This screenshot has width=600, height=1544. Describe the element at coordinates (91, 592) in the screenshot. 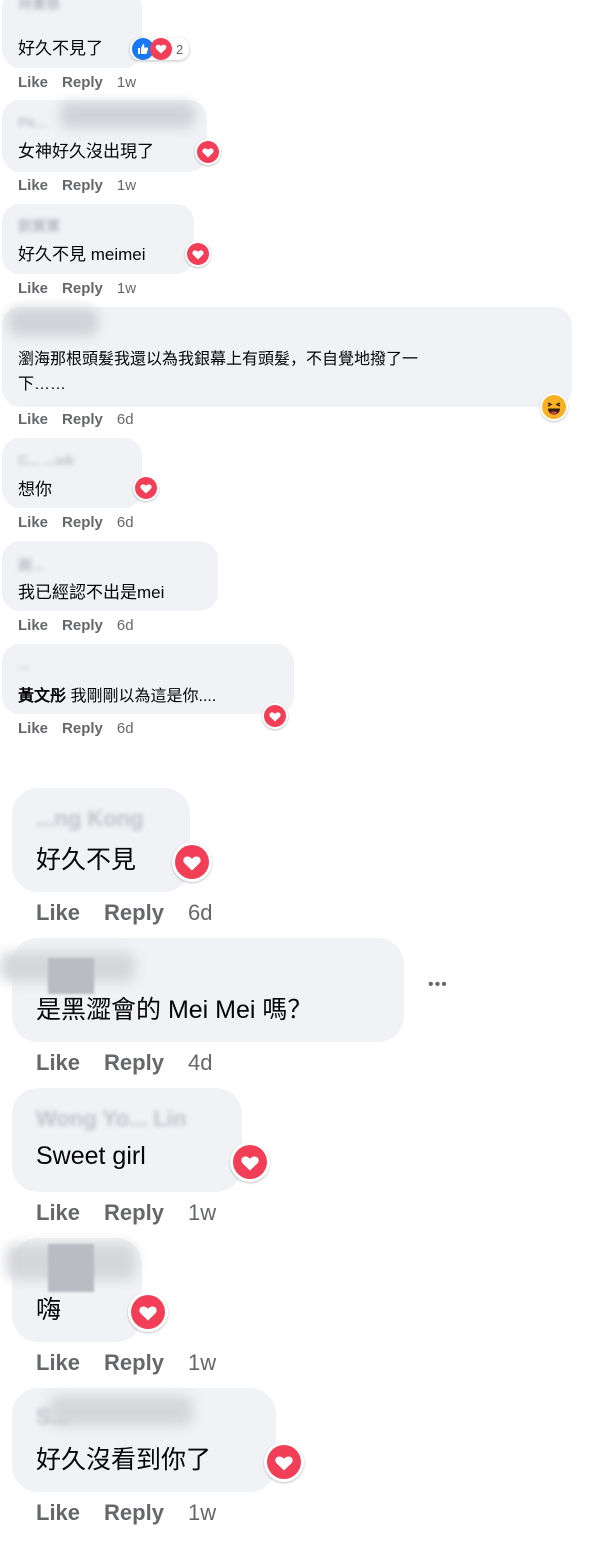

I see `comment-text: 我已經認不出是mei` at that location.